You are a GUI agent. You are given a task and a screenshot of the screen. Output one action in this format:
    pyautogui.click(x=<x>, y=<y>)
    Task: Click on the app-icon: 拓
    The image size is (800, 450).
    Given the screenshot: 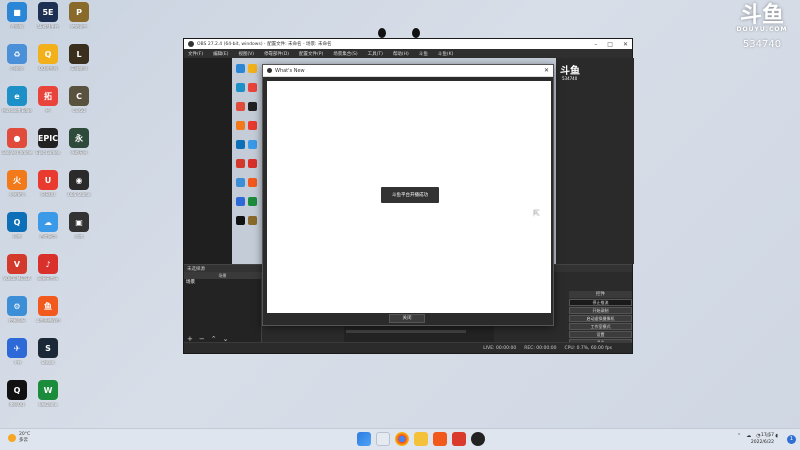 What is the action you would take?
    pyautogui.click(x=48, y=96)
    